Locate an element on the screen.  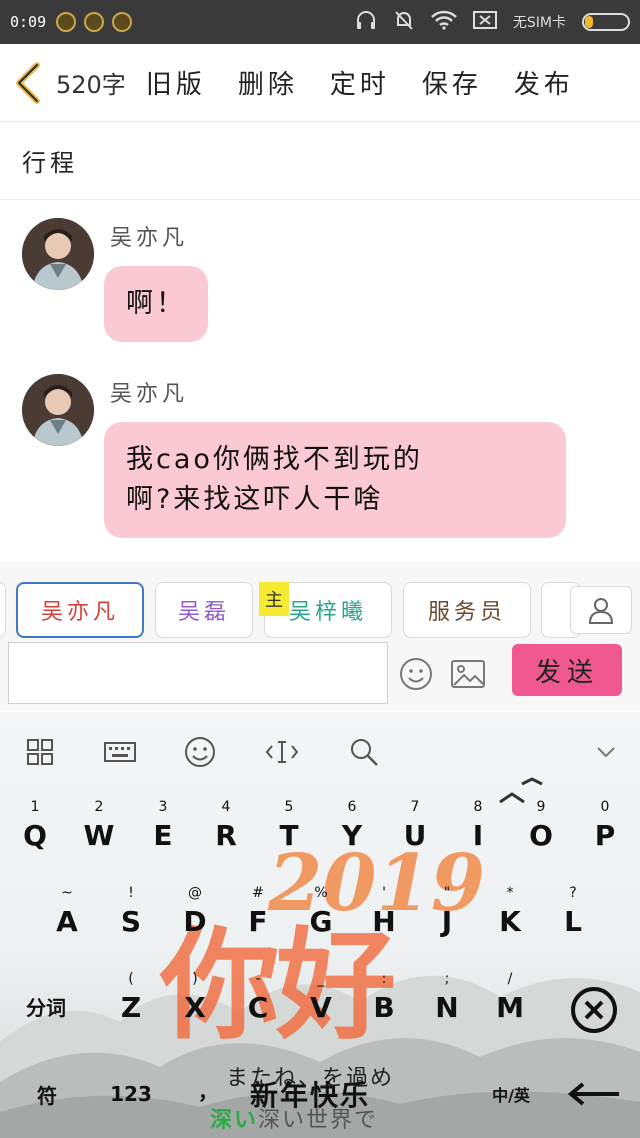
key-a: ~ A is located at coordinates (67, 919).